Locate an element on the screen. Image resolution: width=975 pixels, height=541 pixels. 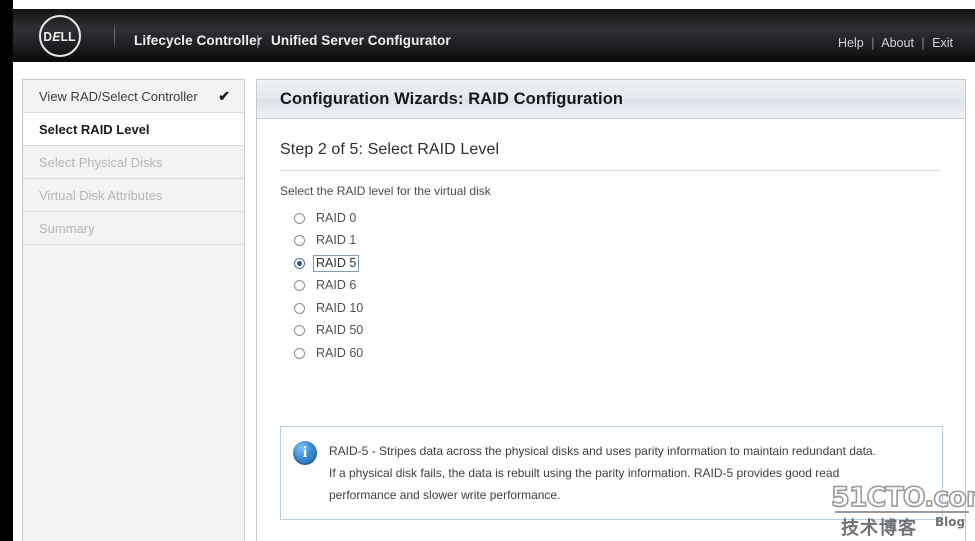
window-left-strip is located at coordinates (6, 270).